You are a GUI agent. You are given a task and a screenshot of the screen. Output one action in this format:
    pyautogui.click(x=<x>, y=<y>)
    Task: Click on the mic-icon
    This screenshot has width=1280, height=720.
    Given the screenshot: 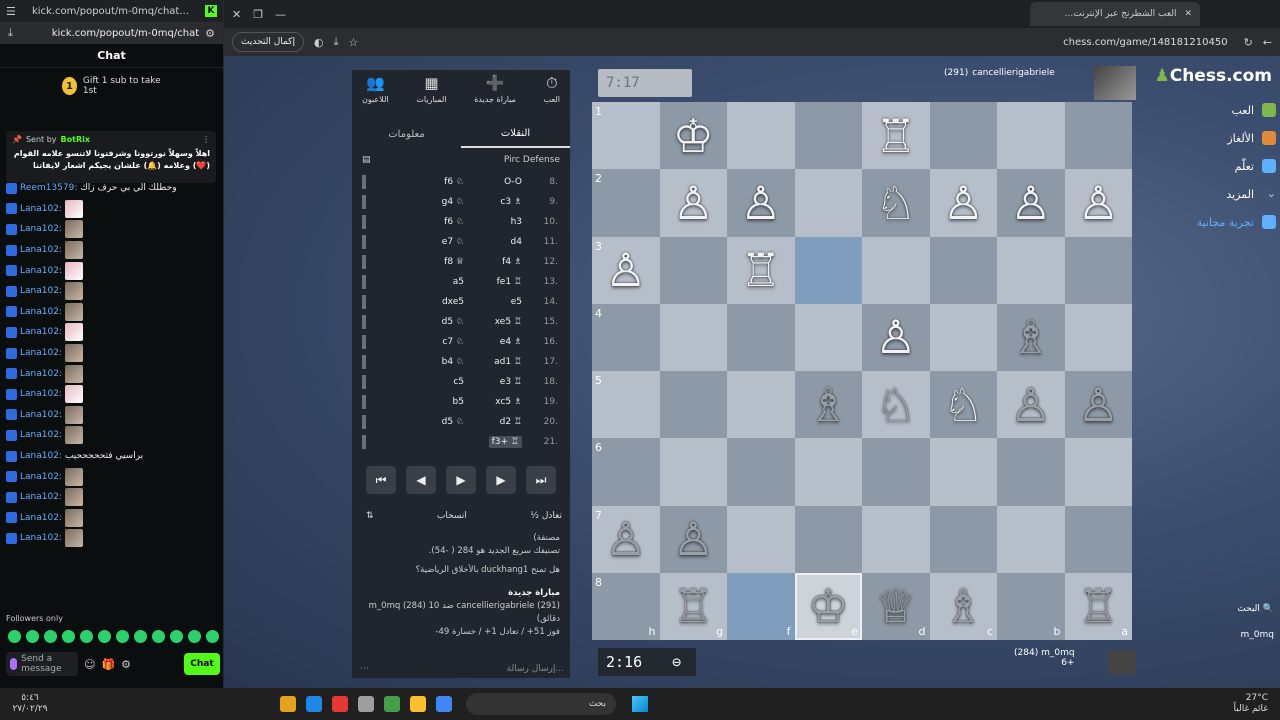 What is the action you would take?
    pyautogui.click(x=14, y=664)
    